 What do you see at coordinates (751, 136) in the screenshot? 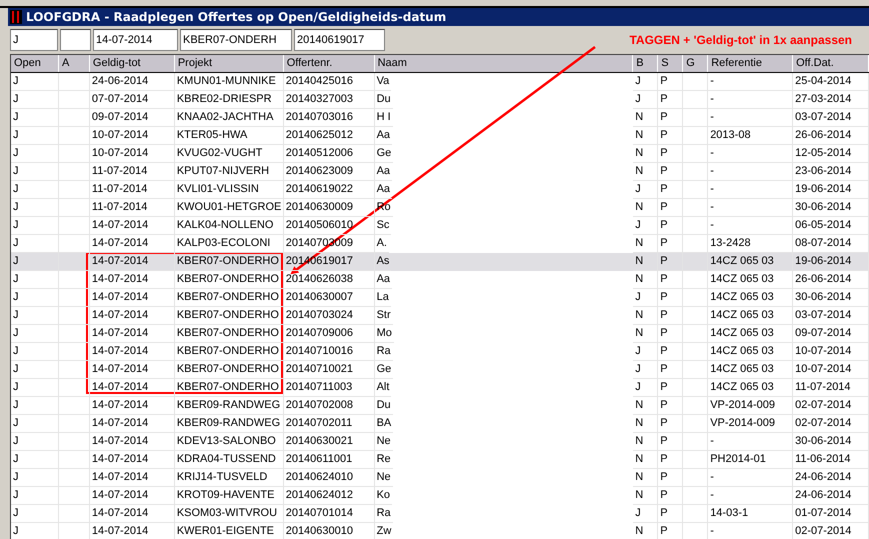
I see `table-cell: 2013-08` at bounding box center [751, 136].